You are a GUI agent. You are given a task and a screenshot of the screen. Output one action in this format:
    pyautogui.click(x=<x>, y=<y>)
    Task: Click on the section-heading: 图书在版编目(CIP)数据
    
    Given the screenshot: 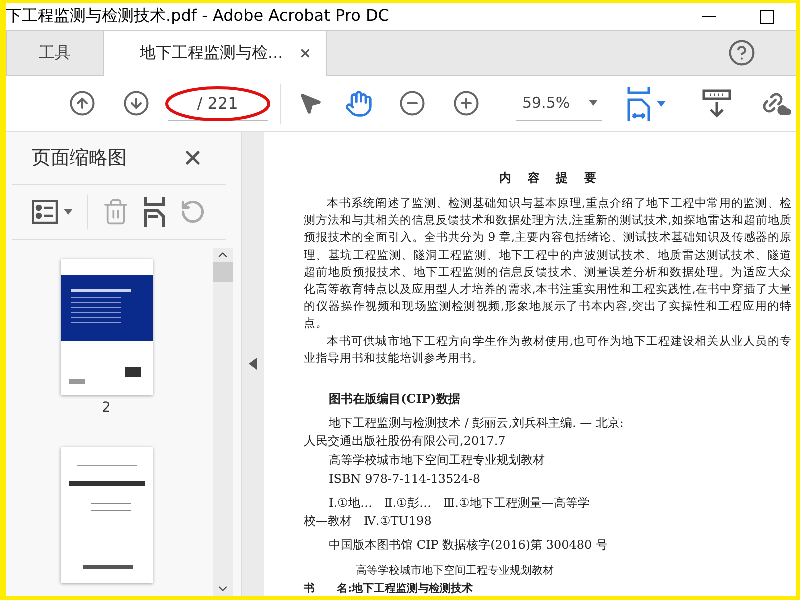 What is the action you would take?
    pyautogui.click(x=395, y=399)
    